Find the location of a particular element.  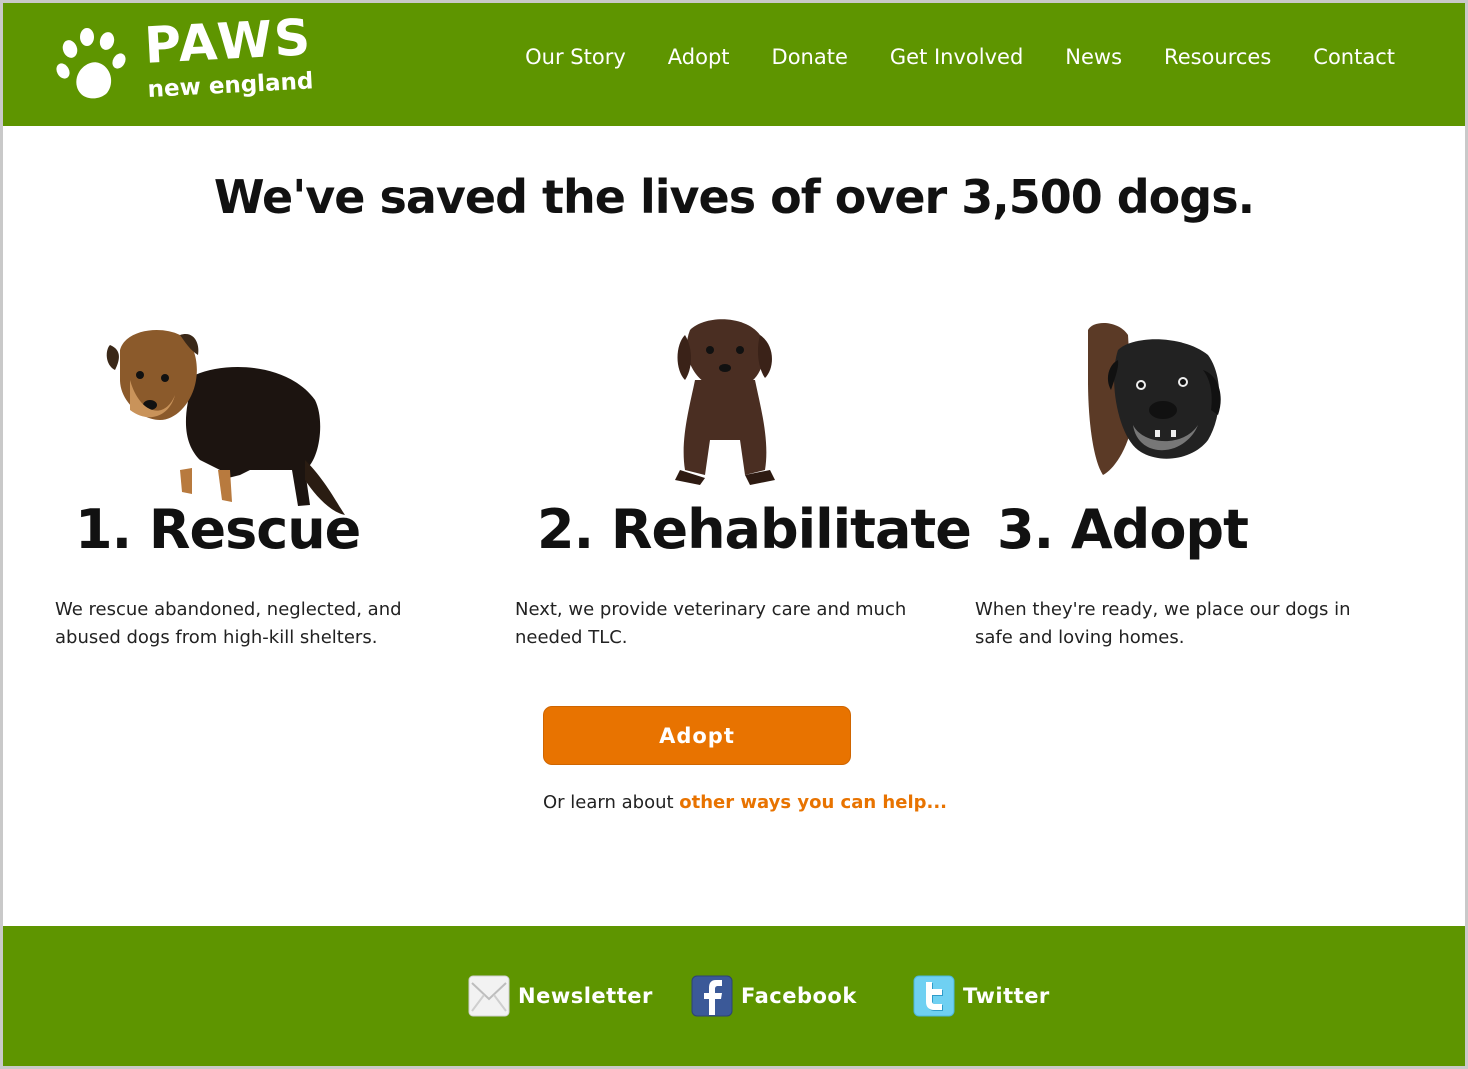

rehabilitate-dog-image is located at coordinates (725, 402).